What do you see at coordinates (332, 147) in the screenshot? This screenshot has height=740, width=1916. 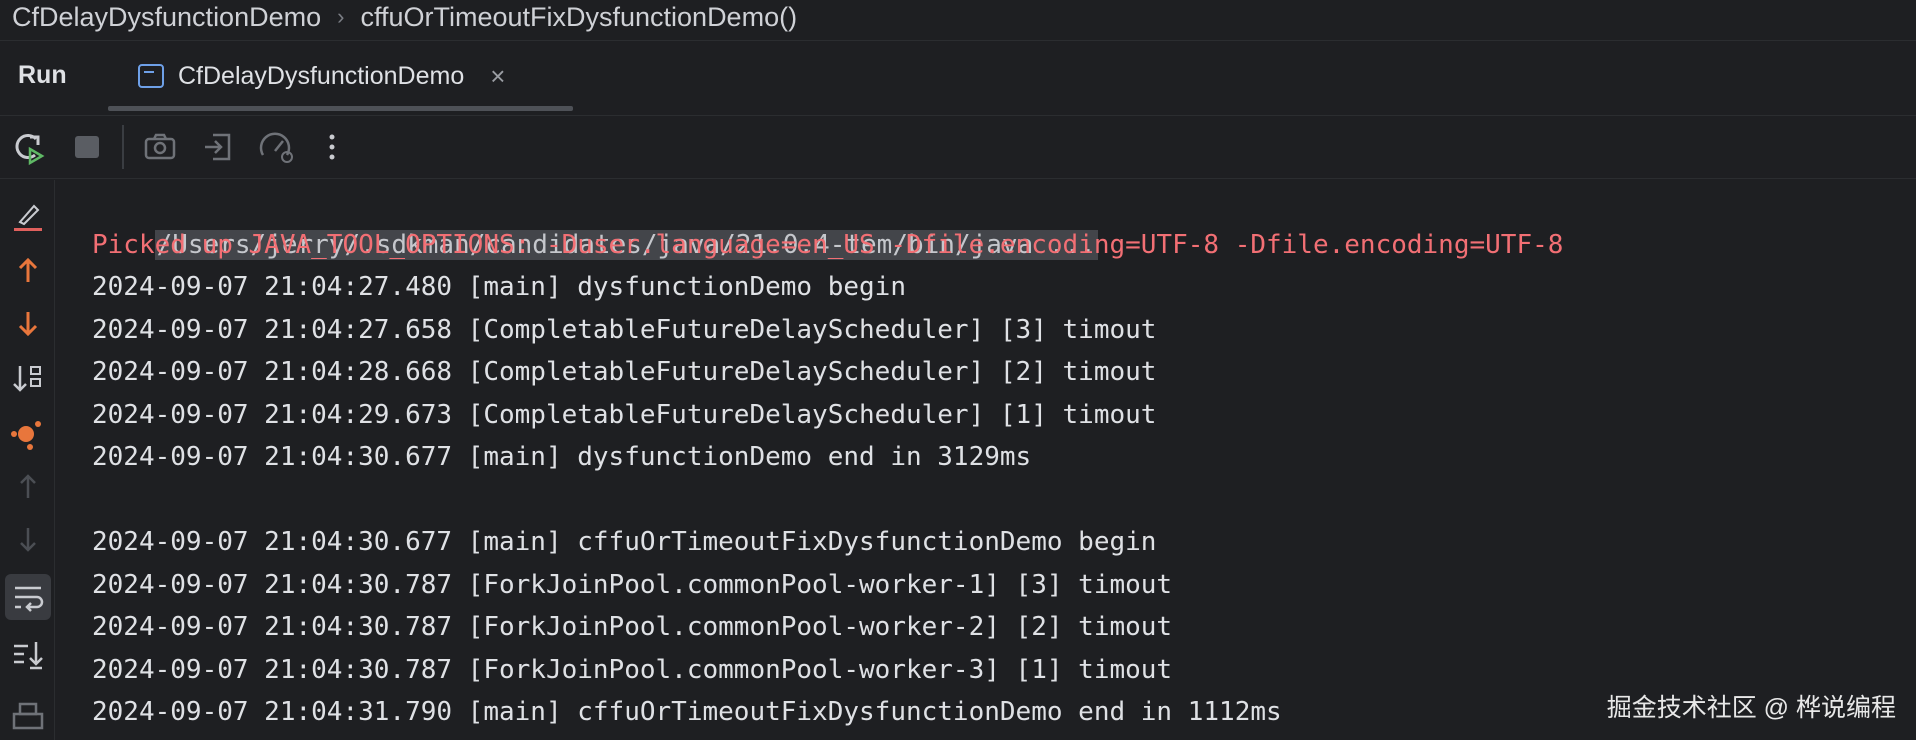 I see `more-icon` at bounding box center [332, 147].